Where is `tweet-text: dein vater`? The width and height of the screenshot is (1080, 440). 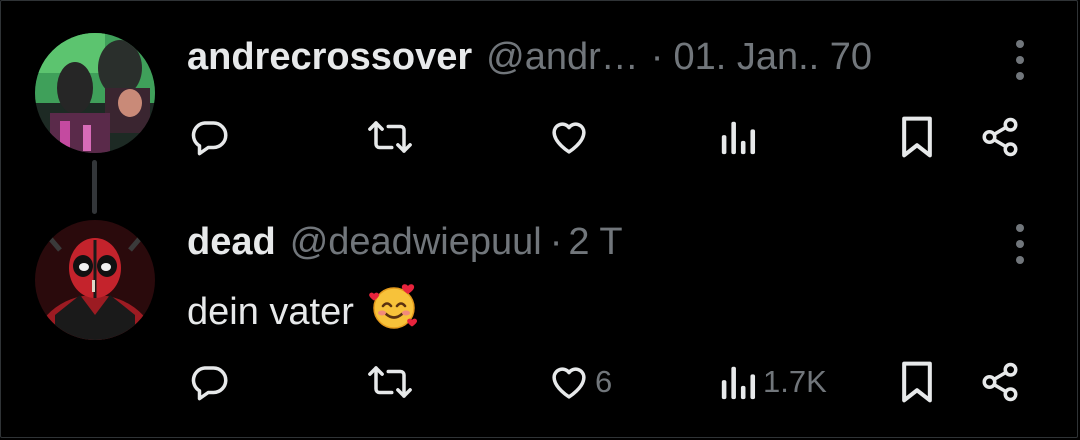 tweet-text: dein vater is located at coordinates (270, 312).